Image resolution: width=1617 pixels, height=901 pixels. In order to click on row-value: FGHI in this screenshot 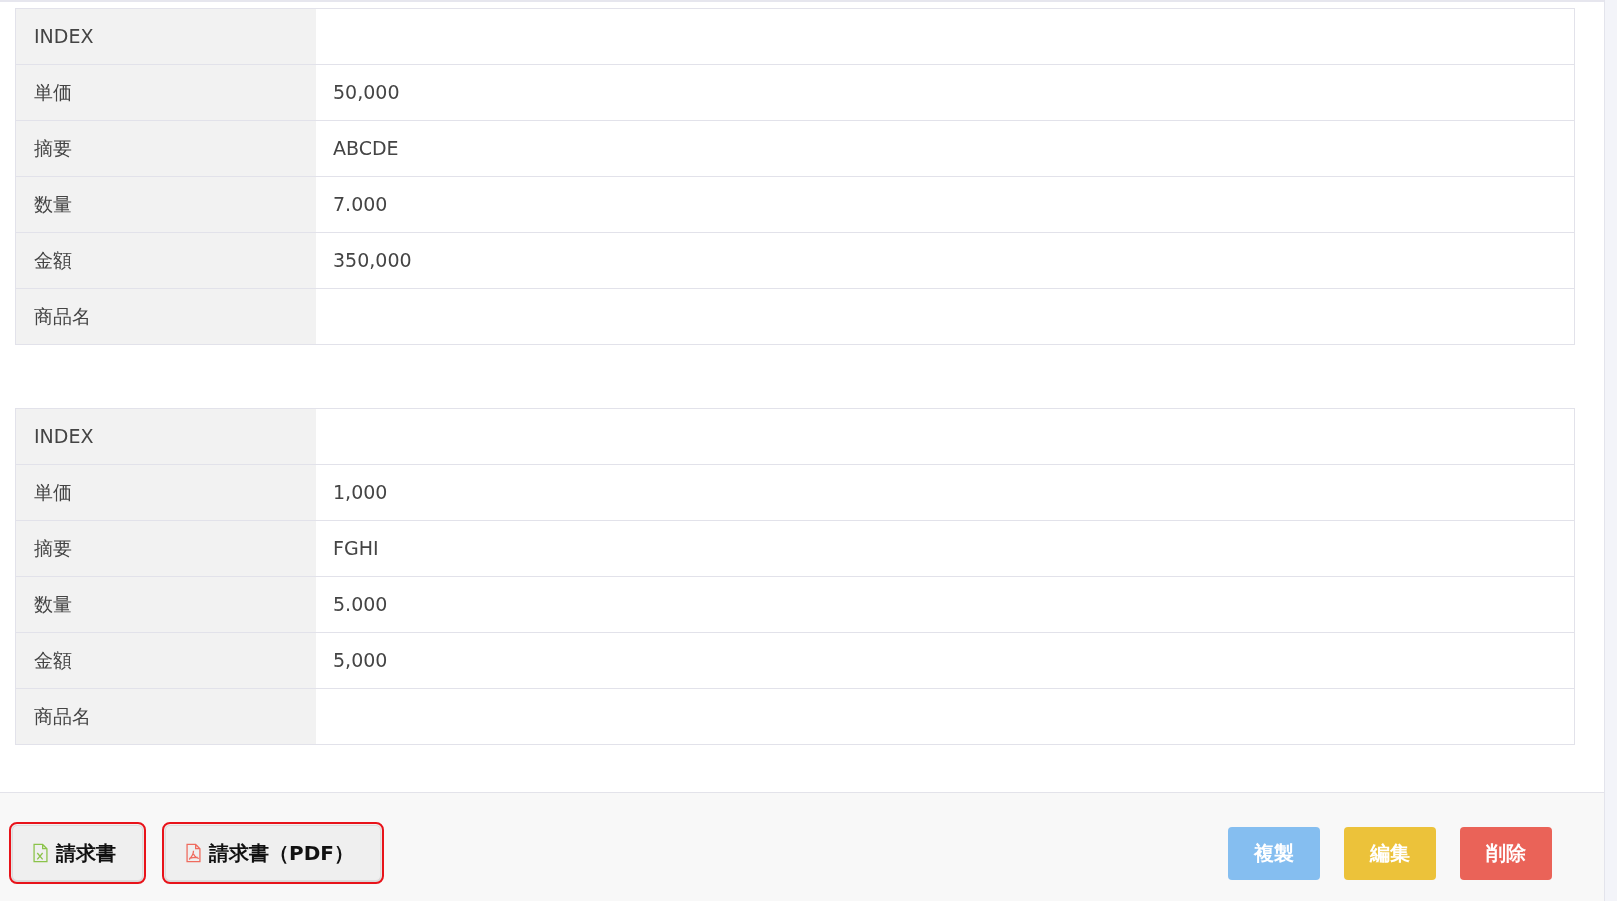, I will do `click(356, 548)`.